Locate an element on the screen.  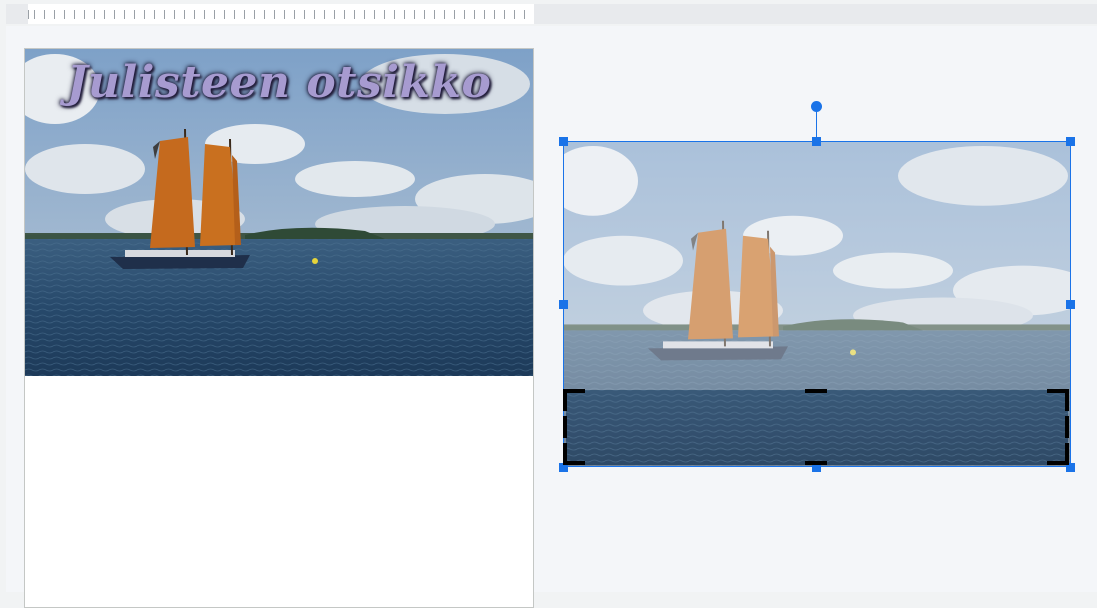
rotate-connector is located at coordinates (816, 123).